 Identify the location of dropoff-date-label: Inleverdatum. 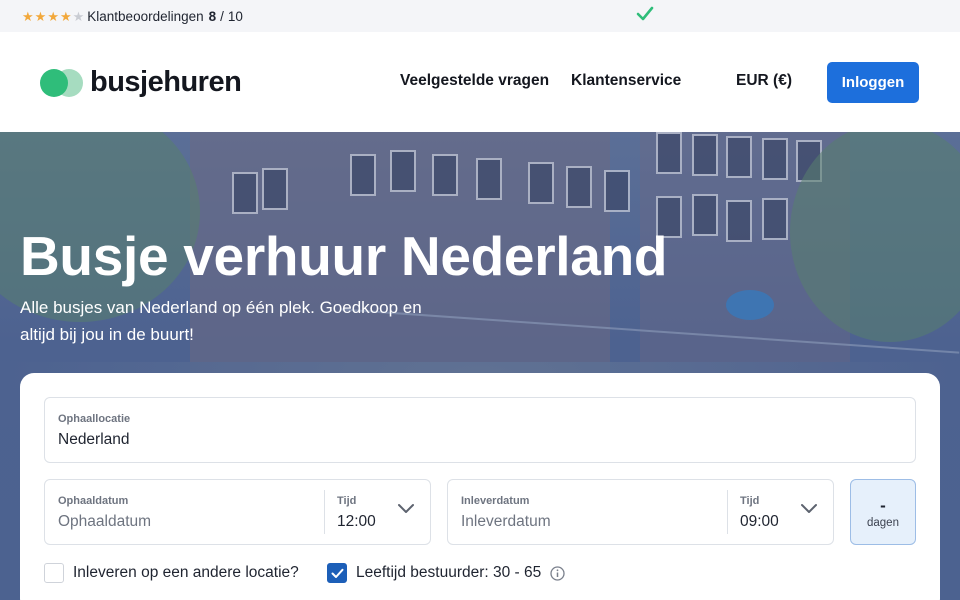
(495, 501).